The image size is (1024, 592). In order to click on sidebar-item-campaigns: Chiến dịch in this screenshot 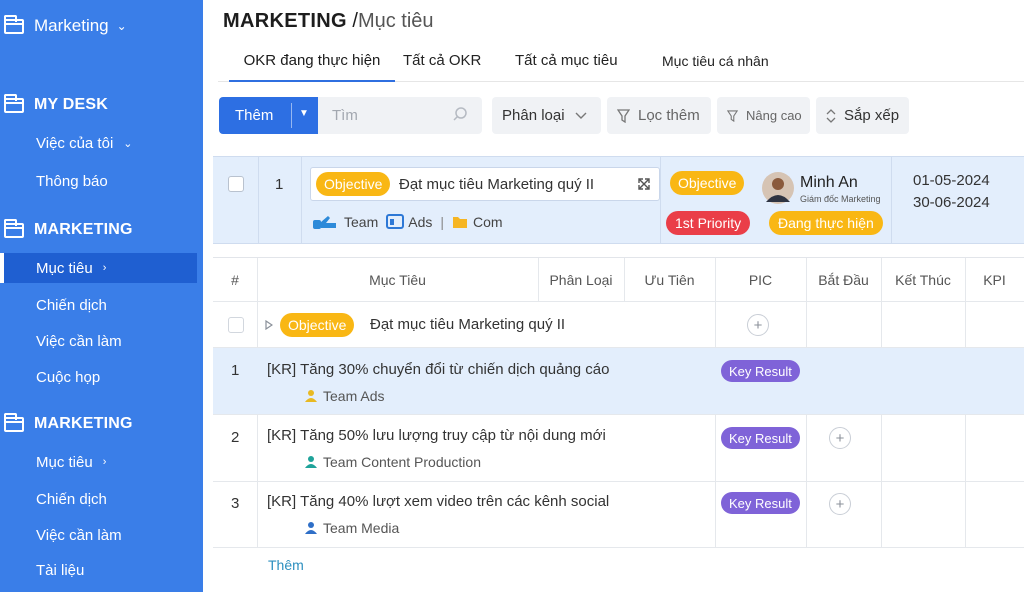, I will do `click(98, 305)`.